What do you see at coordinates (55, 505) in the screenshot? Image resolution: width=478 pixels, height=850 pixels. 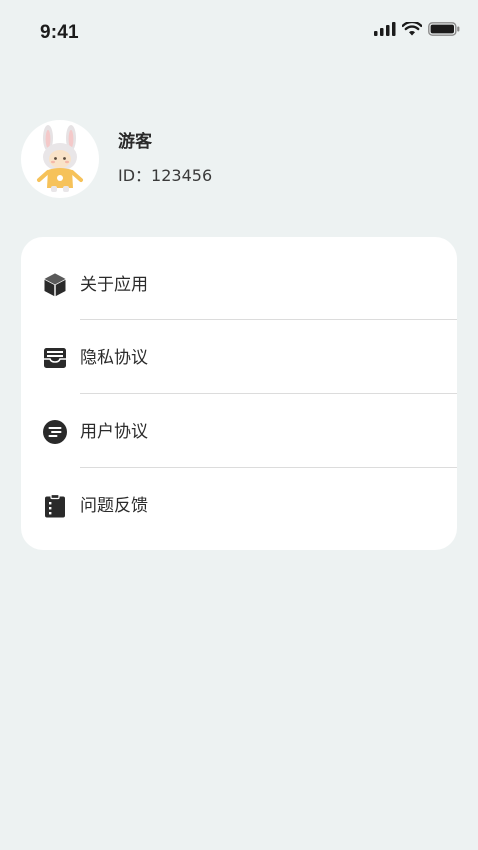 I see `clipboard-icon` at bounding box center [55, 505].